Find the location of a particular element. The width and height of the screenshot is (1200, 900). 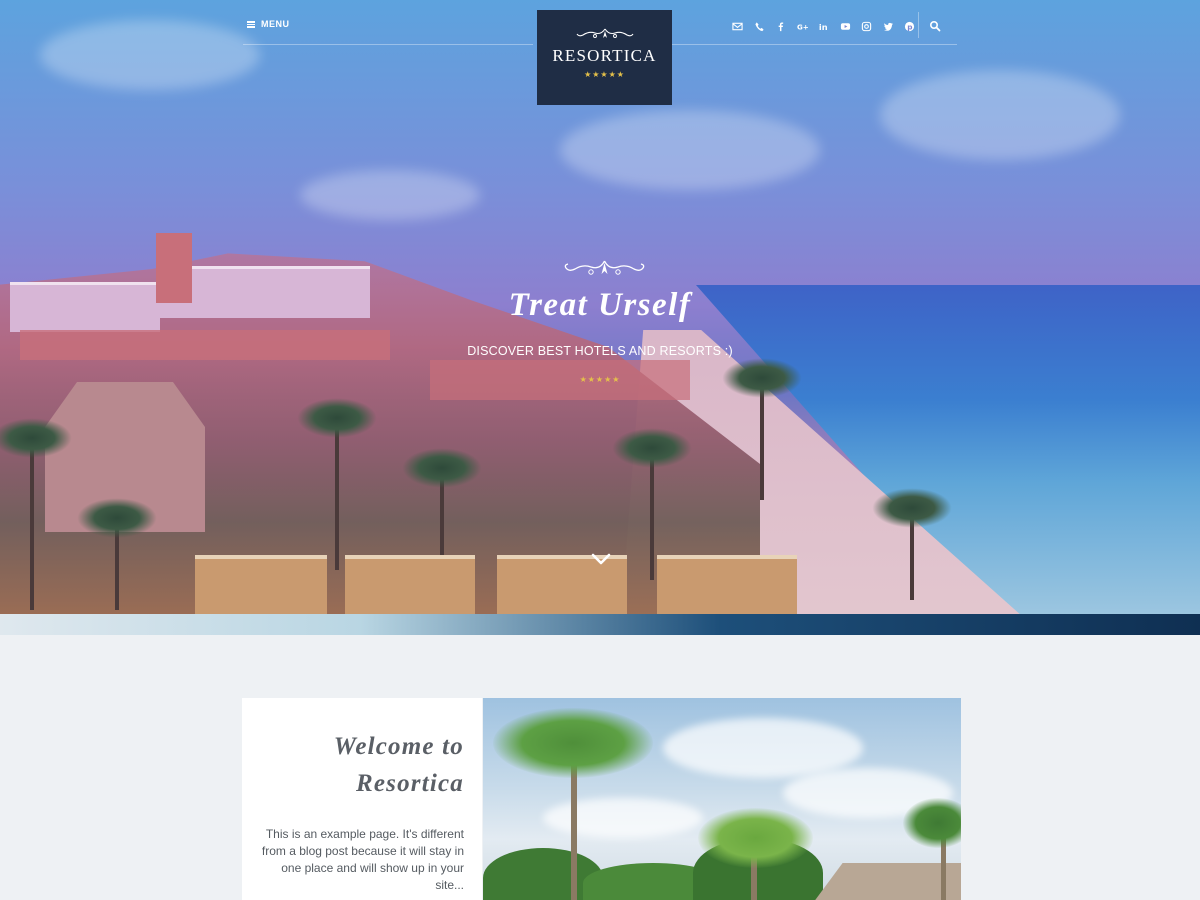

site-logo: RESORTICA ★★★★★ is located at coordinates (604, 57).